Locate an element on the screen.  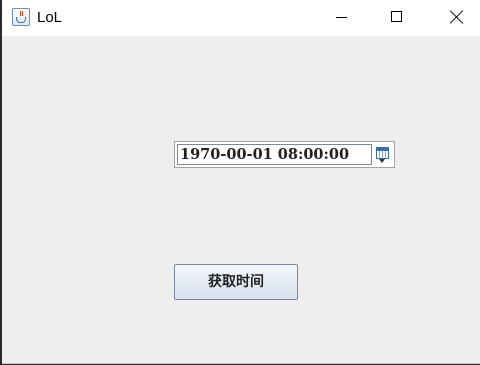
calendar-button is located at coordinates (383, 154).